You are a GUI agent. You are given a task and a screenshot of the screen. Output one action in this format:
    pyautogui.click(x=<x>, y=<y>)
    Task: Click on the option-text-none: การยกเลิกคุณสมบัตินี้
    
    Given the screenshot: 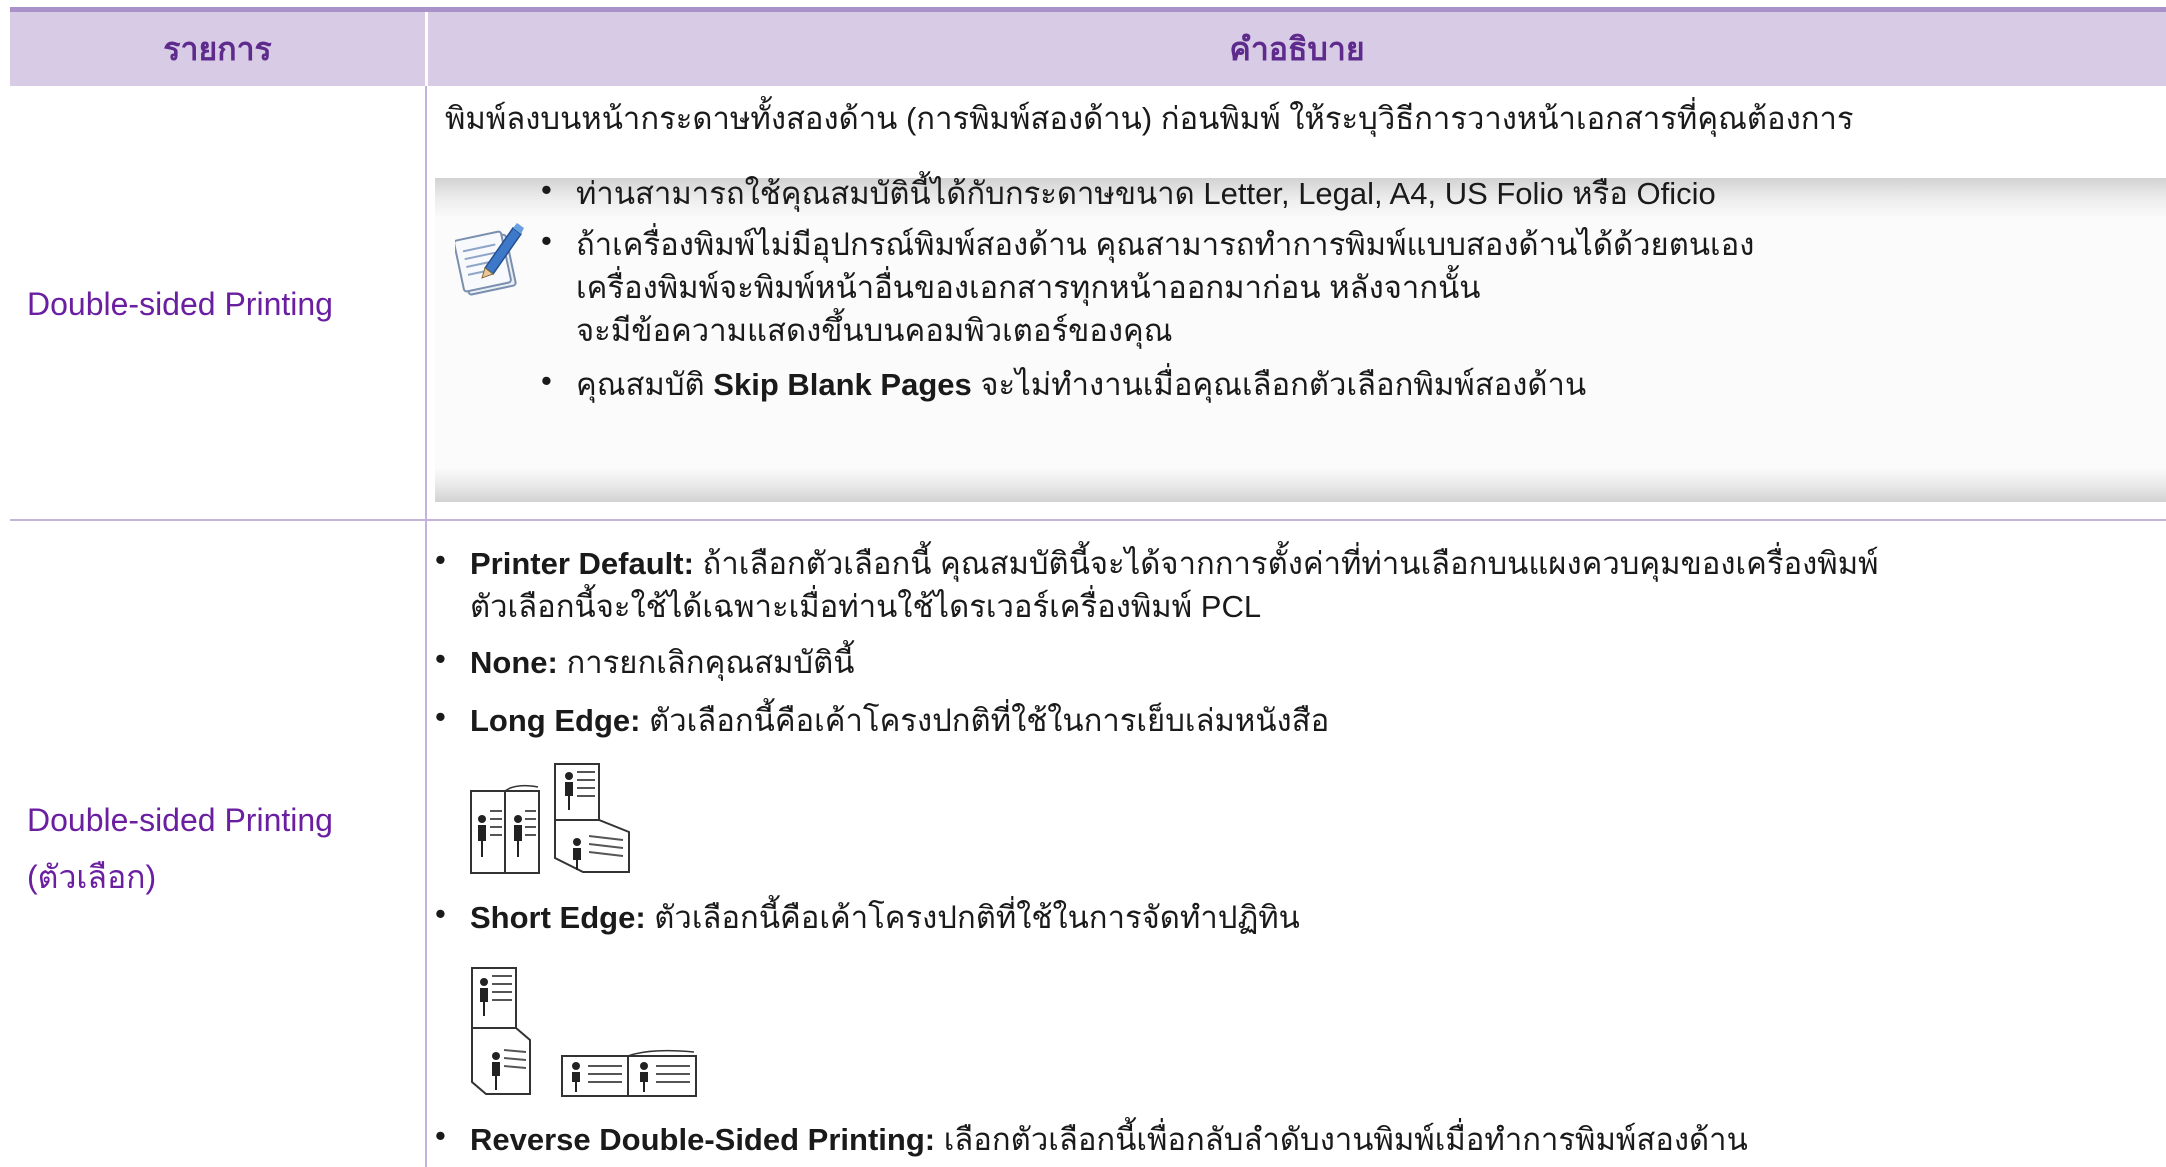 What is the action you would take?
    pyautogui.click(x=710, y=662)
    